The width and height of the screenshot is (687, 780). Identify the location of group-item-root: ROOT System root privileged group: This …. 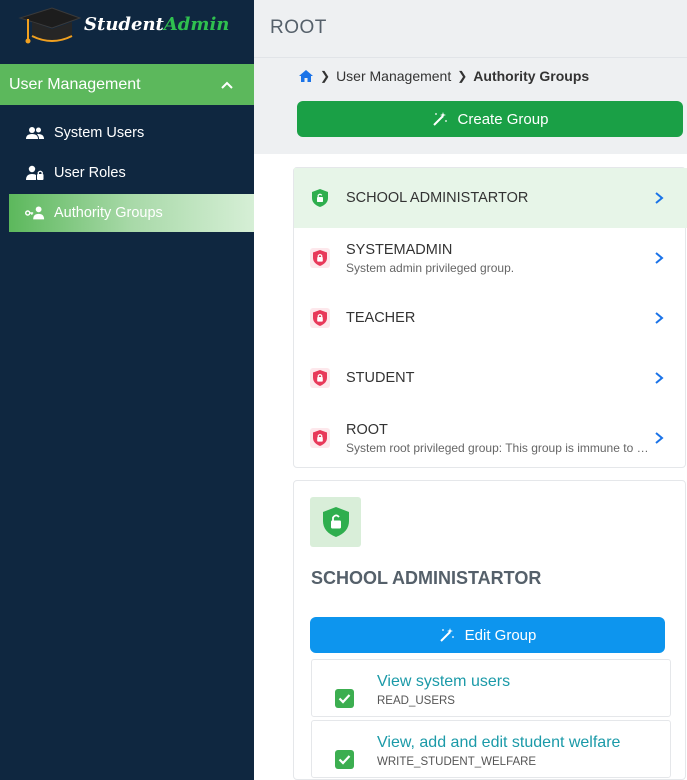
(490, 438).